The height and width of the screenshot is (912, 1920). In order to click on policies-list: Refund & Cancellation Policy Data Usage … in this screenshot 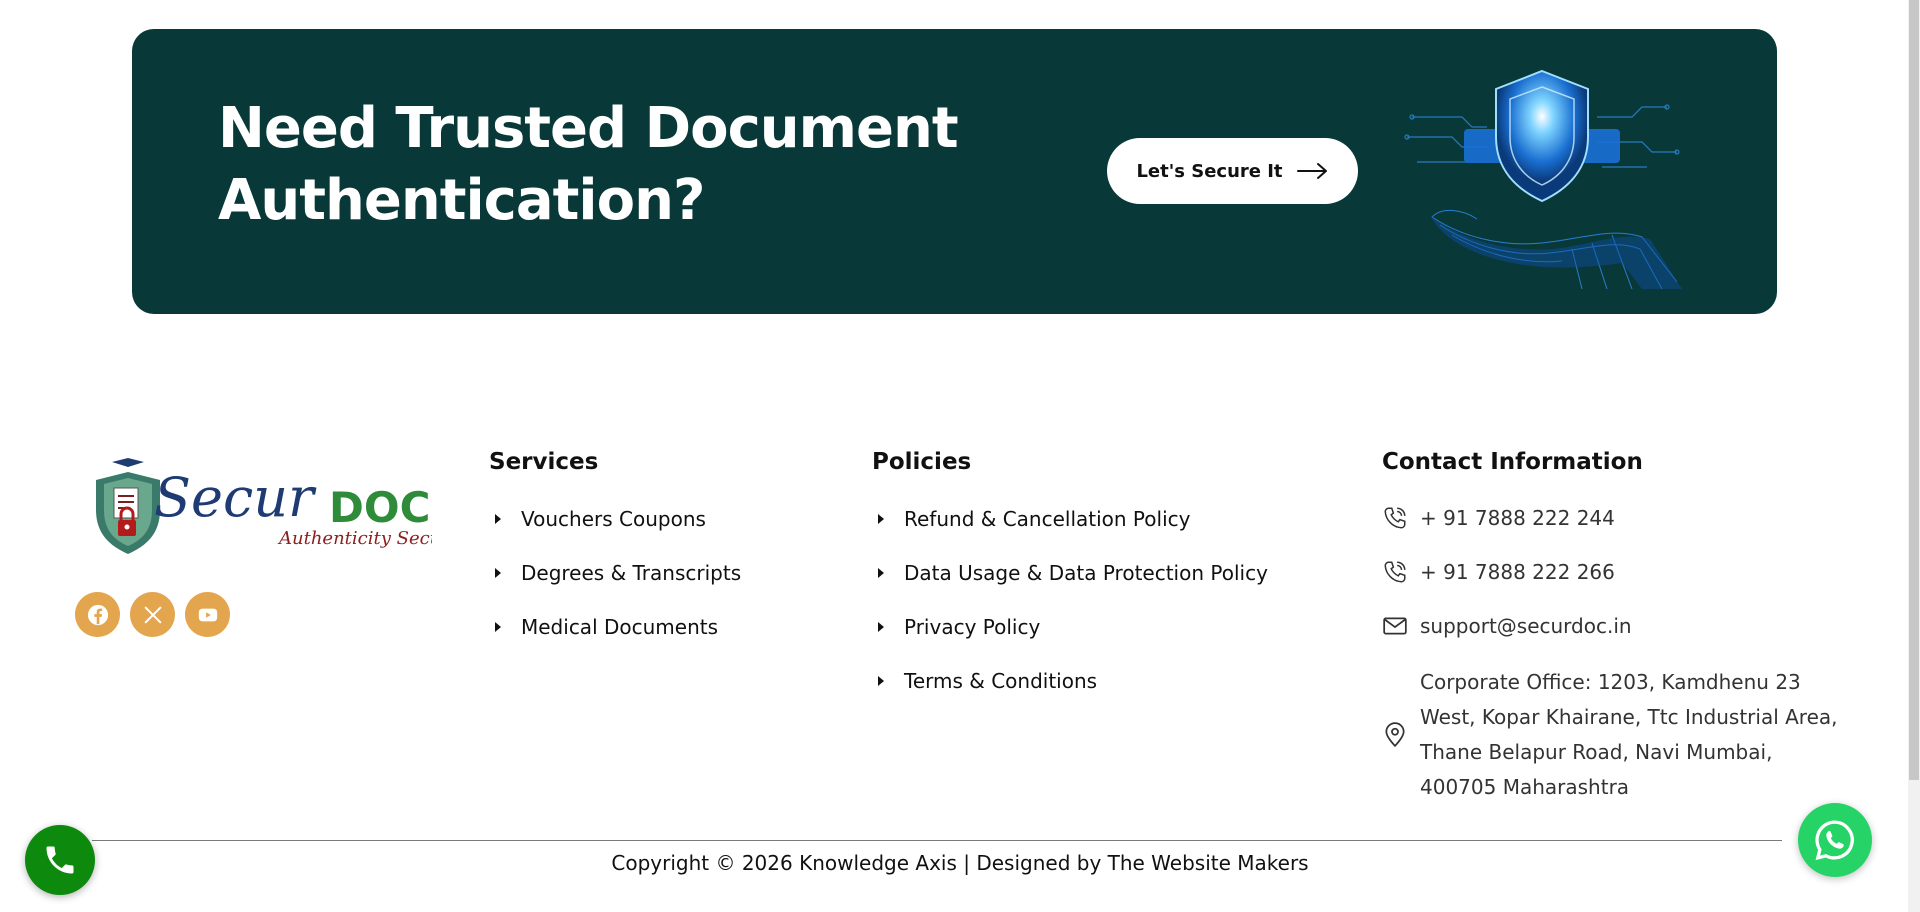, I will do `click(1070, 600)`.